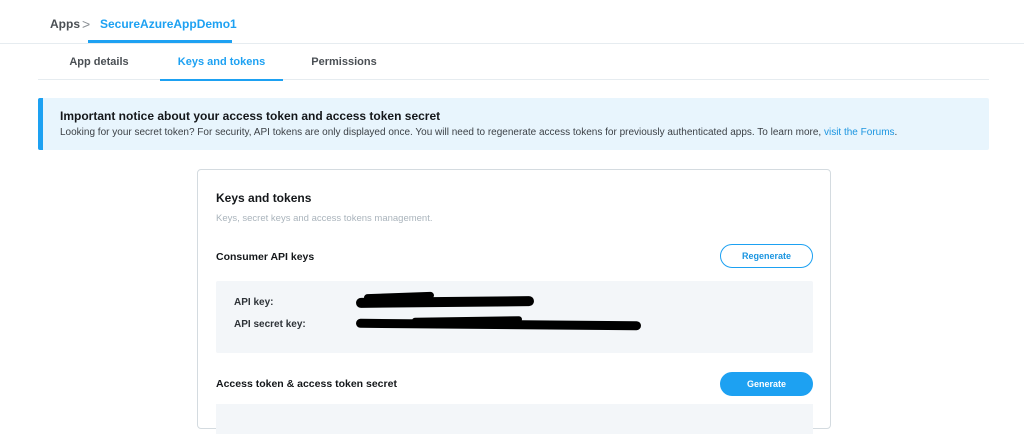 Image resolution: width=1024 pixels, height=434 pixels. What do you see at coordinates (86, 24) in the screenshot?
I see `chevron-right-icon: >` at bounding box center [86, 24].